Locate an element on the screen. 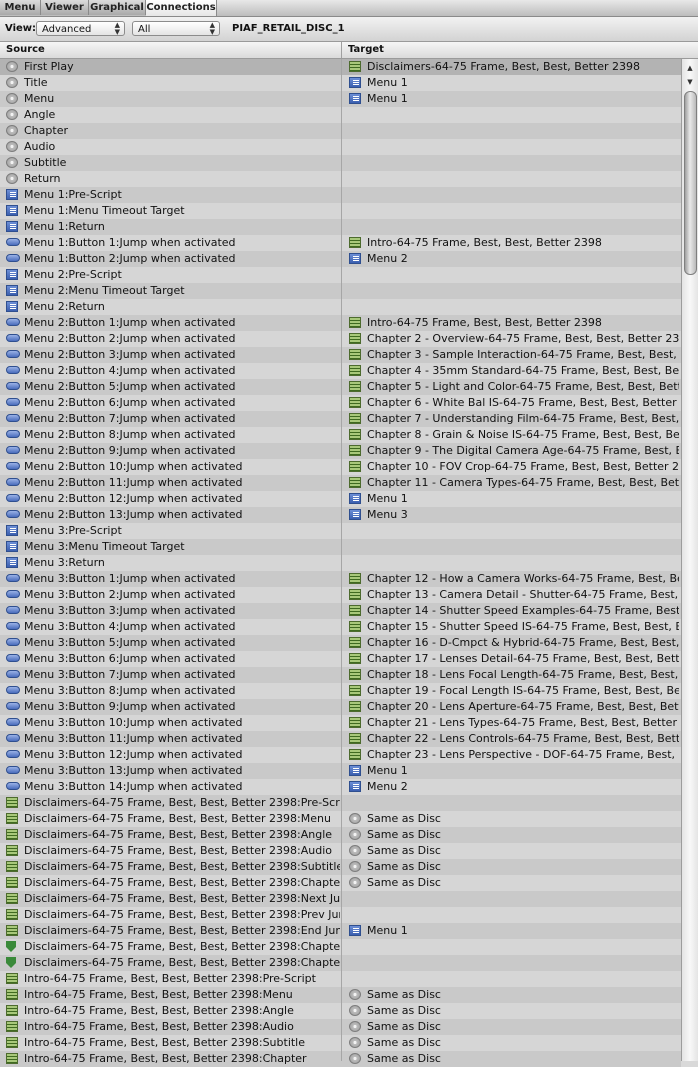 The image size is (698, 1067). source-cell: Menu 2:Button 4:Jump when activated is located at coordinates (173, 371).